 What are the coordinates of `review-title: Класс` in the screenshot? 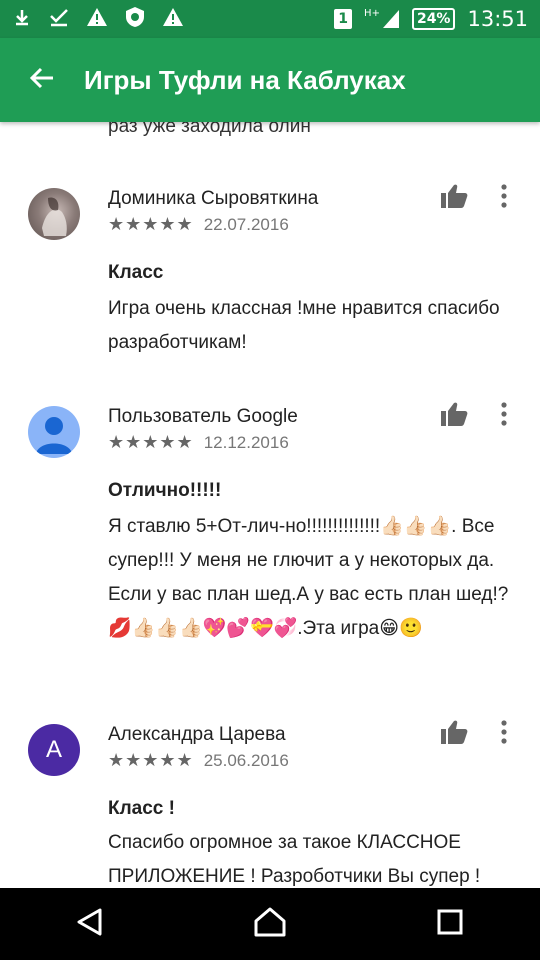 It's located at (136, 272).